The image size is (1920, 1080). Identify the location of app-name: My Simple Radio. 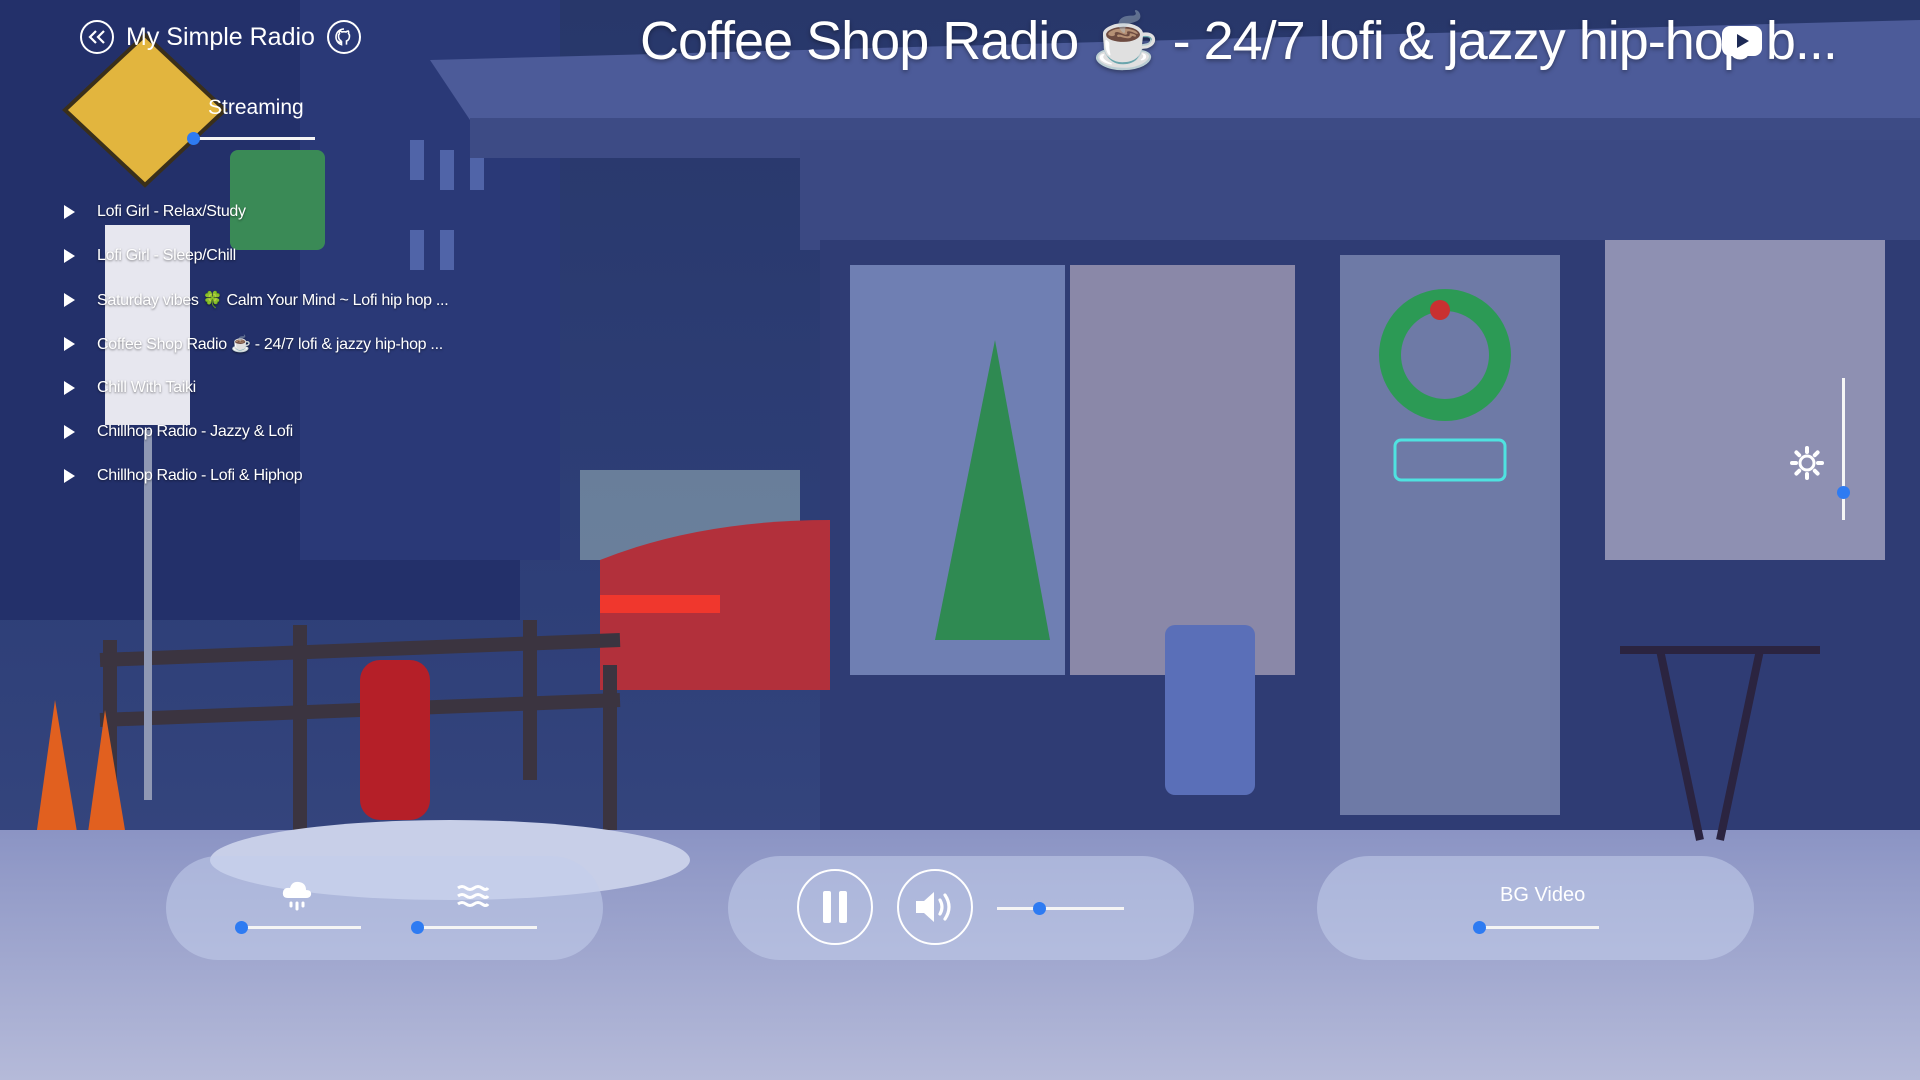
(220, 36).